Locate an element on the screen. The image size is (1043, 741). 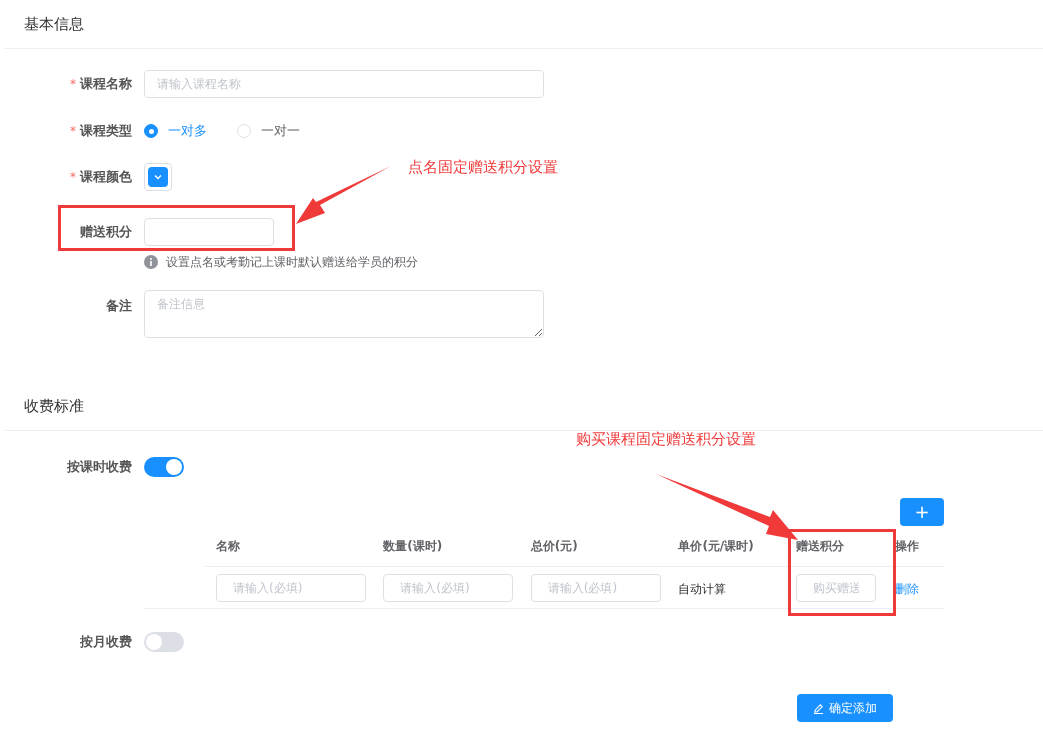
column-header: 单价(元/课时) is located at coordinates (716, 546).